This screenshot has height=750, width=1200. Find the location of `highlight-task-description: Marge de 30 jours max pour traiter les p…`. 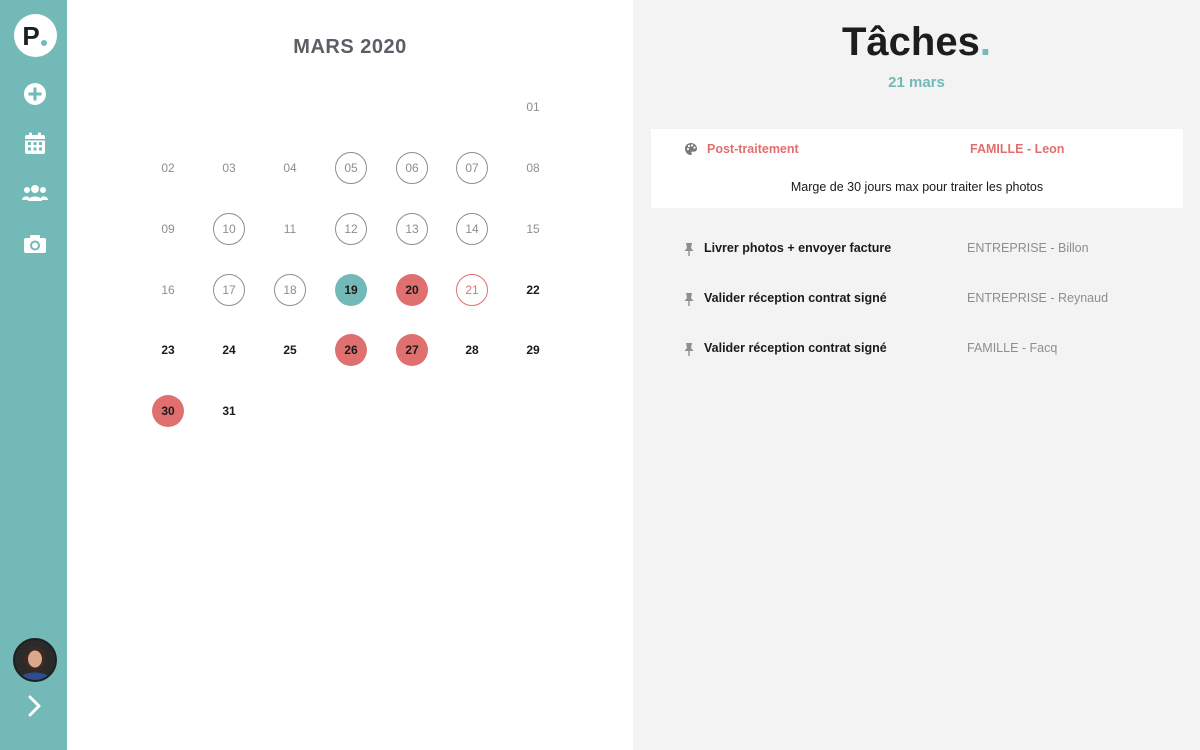

highlight-task-description: Marge de 30 jours max pour traiter les p… is located at coordinates (917, 187).